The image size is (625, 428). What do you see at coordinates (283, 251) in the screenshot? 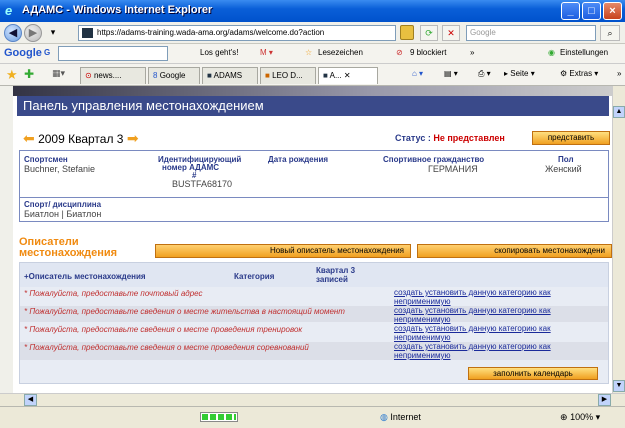
I see `new-descriptor-button: Новый описатель местонахождения` at bounding box center [283, 251].